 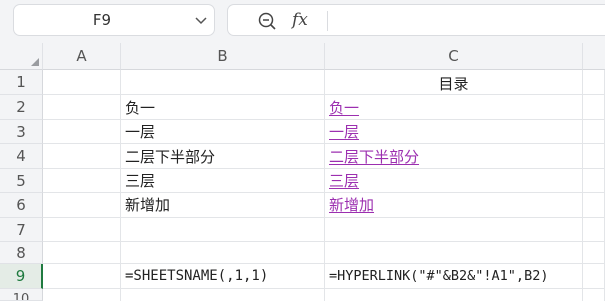 I want to click on zoom-icon, so click(x=267, y=21).